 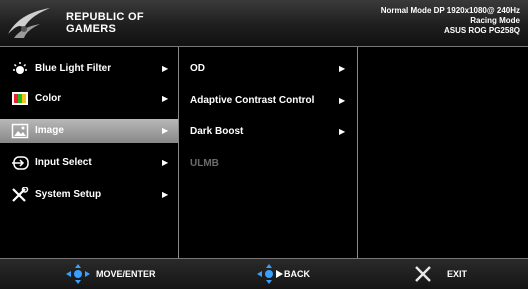 What do you see at coordinates (89, 99) in the screenshot?
I see `menu-item-color: Color ▶` at bounding box center [89, 99].